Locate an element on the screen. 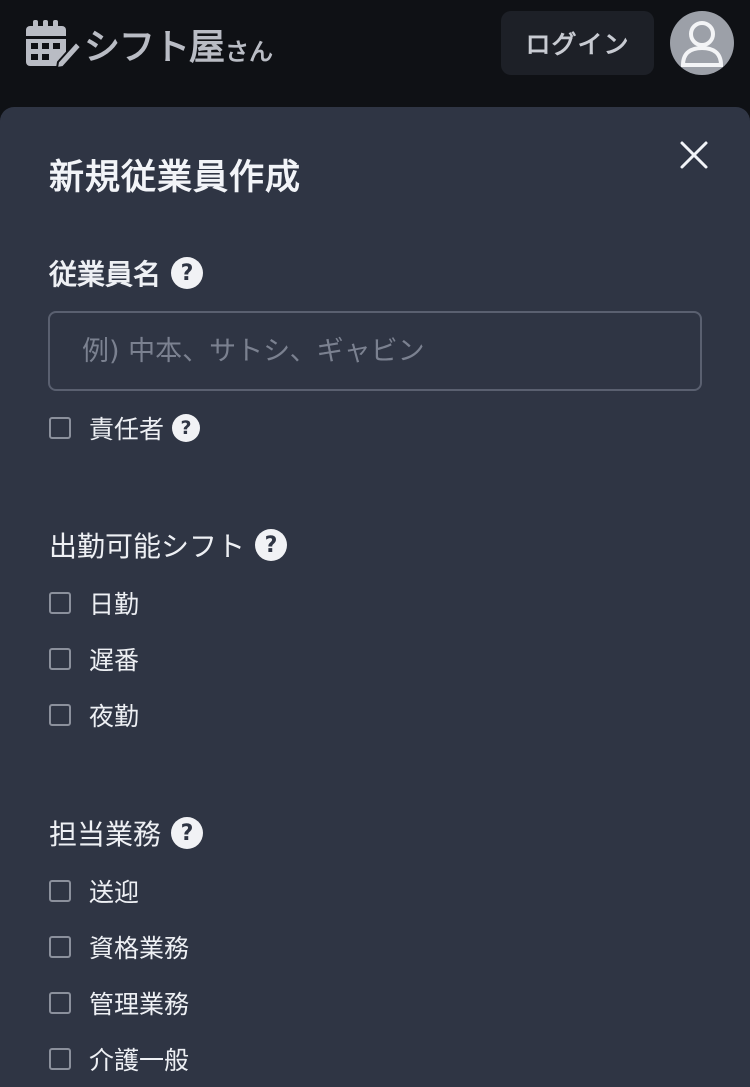 The width and height of the screenshot is (750, 1087). modal-title: 新規従業員作成 is located at coordinates (175, 178).